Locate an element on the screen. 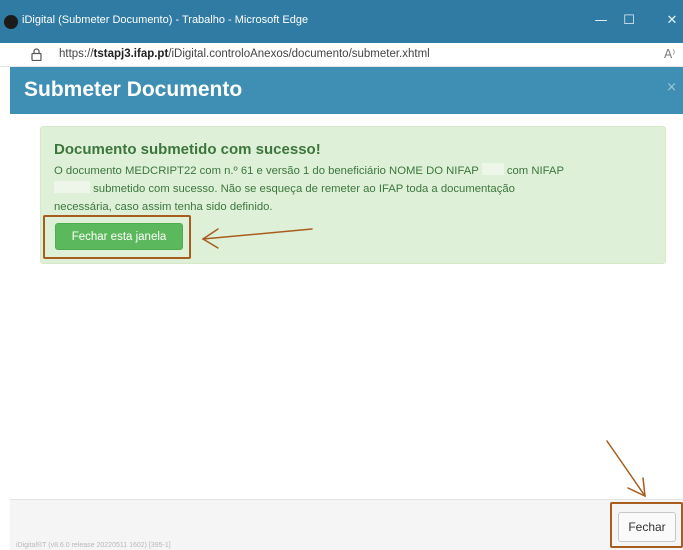 This screenshot has width=683, height=550. close-window-icon: ✕ is located at coordinates (671, 21).